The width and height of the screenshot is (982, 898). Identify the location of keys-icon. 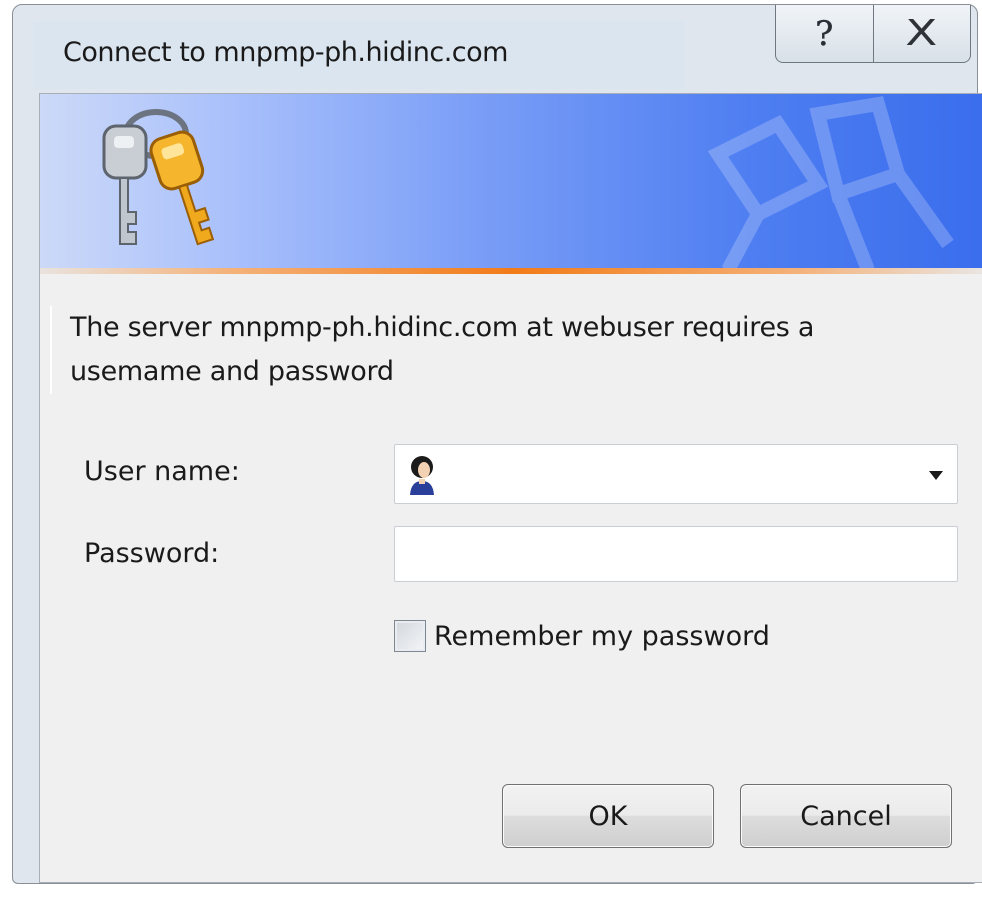
(158, 177).